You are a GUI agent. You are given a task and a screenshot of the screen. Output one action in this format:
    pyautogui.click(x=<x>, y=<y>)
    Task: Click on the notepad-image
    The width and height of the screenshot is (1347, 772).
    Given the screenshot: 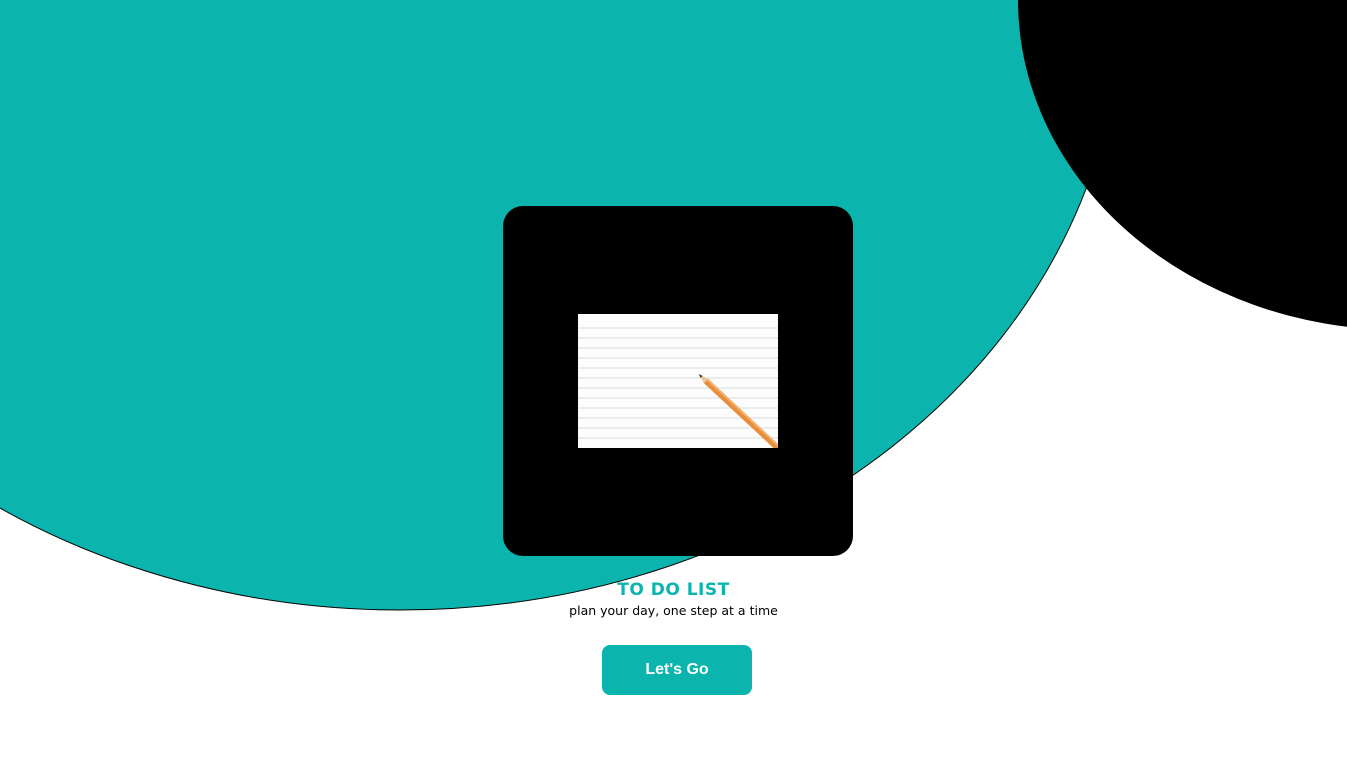 What is the action you would take?
    pyautogui.click(x=678, y=381)
    